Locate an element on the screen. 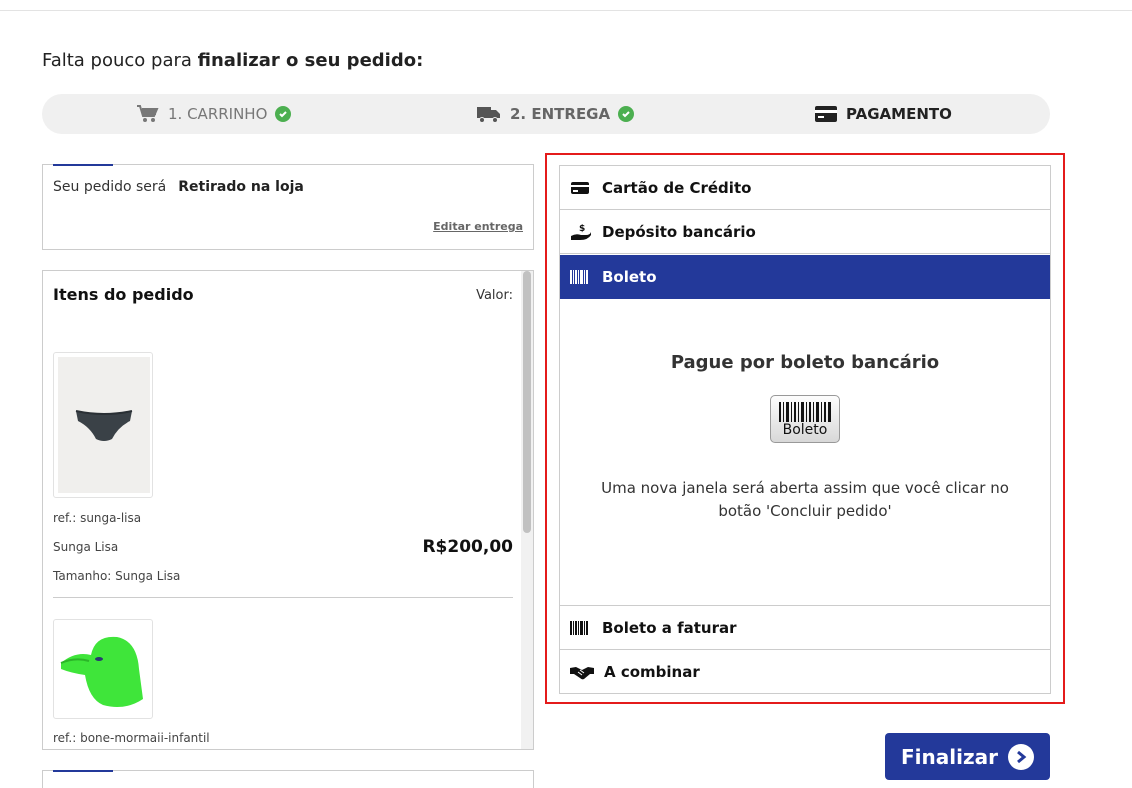 This screenshot has width=1132, height=788. item-price: R$200,00 is located at coordinates (467, 547).